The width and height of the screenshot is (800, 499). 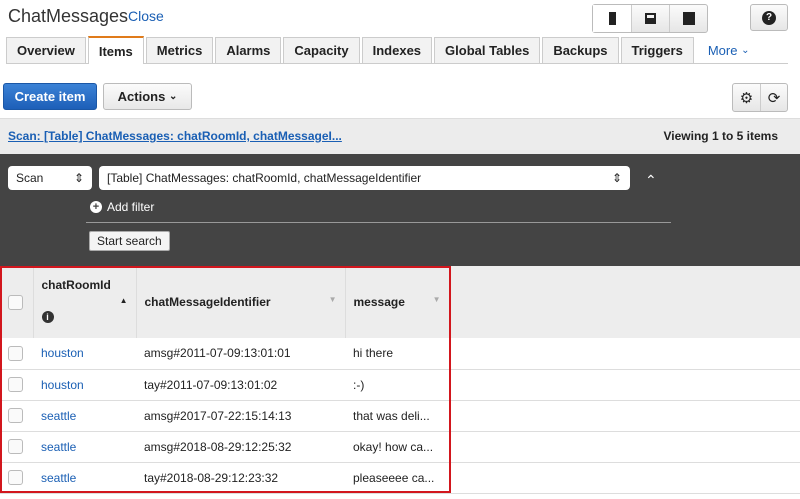 I want to click on tab-overview: Overview, so click(x=46, y=50).